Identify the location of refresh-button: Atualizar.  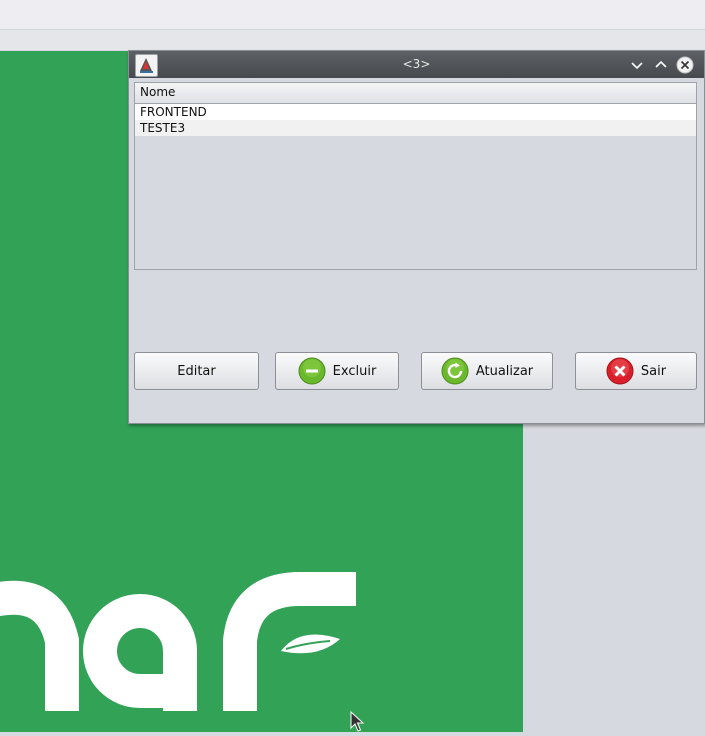
(487, 371).